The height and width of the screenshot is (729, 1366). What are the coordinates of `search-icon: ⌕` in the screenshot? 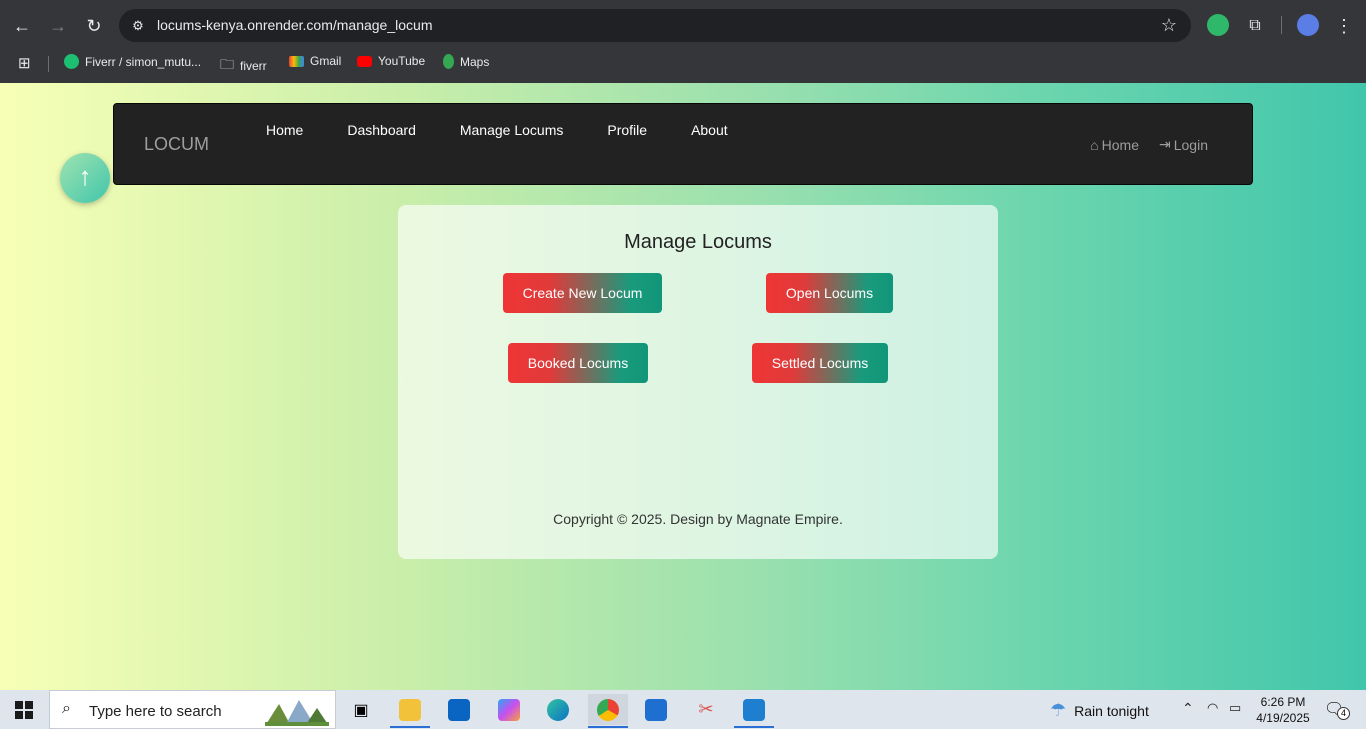 It's located at (66, 708).